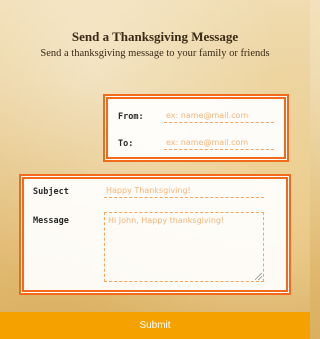 This screenshot has height=339, width=320. What do you see at coordinates (166, 220) in the screenshot?
I see `message-placeholder: Hi John, Happy thanksgiving!` at bounding box center [166, 220].